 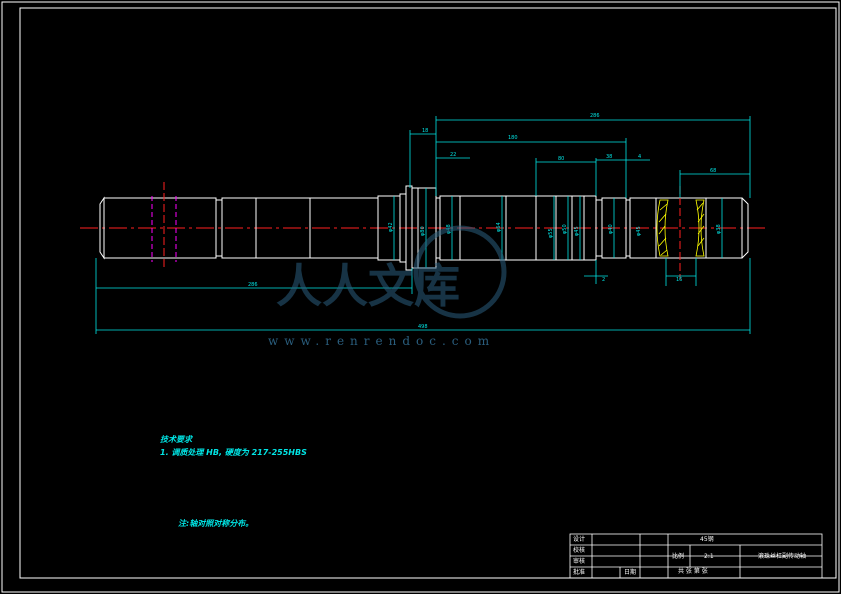 What do you see at coordinates (391, 227) in the screenshot?
I see `dia-1: φ42` at bounding box center [391, 227].